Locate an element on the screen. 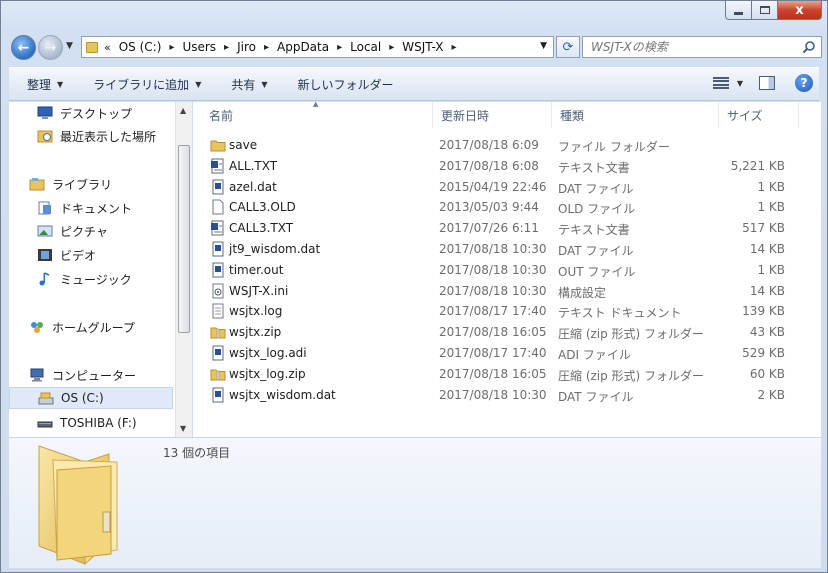 This screenshot has width=828, height=573. breadcrumb-item: Local is located at coordinates (365, 47).